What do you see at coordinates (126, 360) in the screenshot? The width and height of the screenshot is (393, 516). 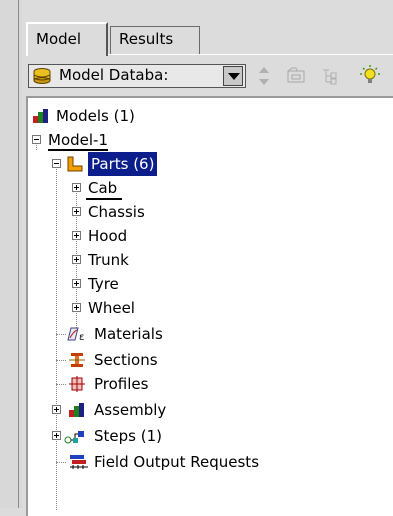 I see `tree-label: Sections` at bounding box center [126, 360].